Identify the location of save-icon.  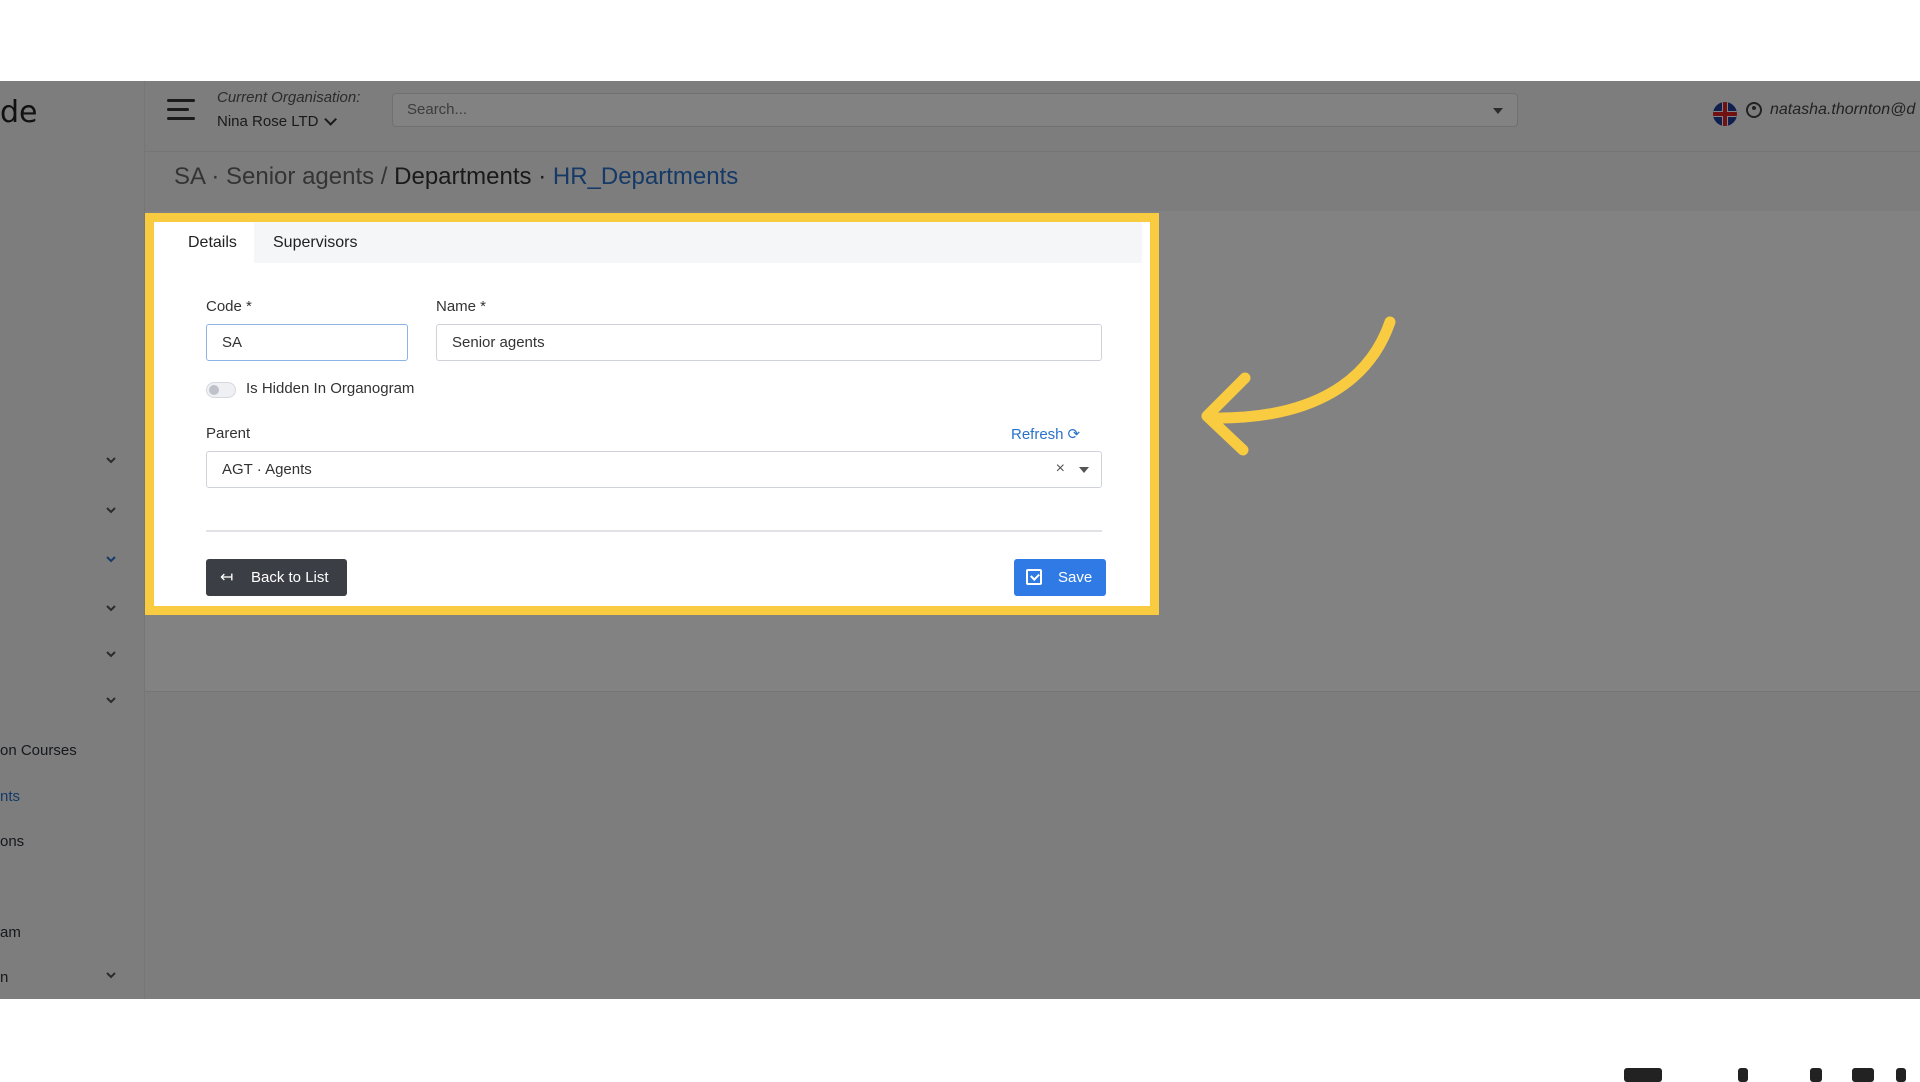
(1034, 577).